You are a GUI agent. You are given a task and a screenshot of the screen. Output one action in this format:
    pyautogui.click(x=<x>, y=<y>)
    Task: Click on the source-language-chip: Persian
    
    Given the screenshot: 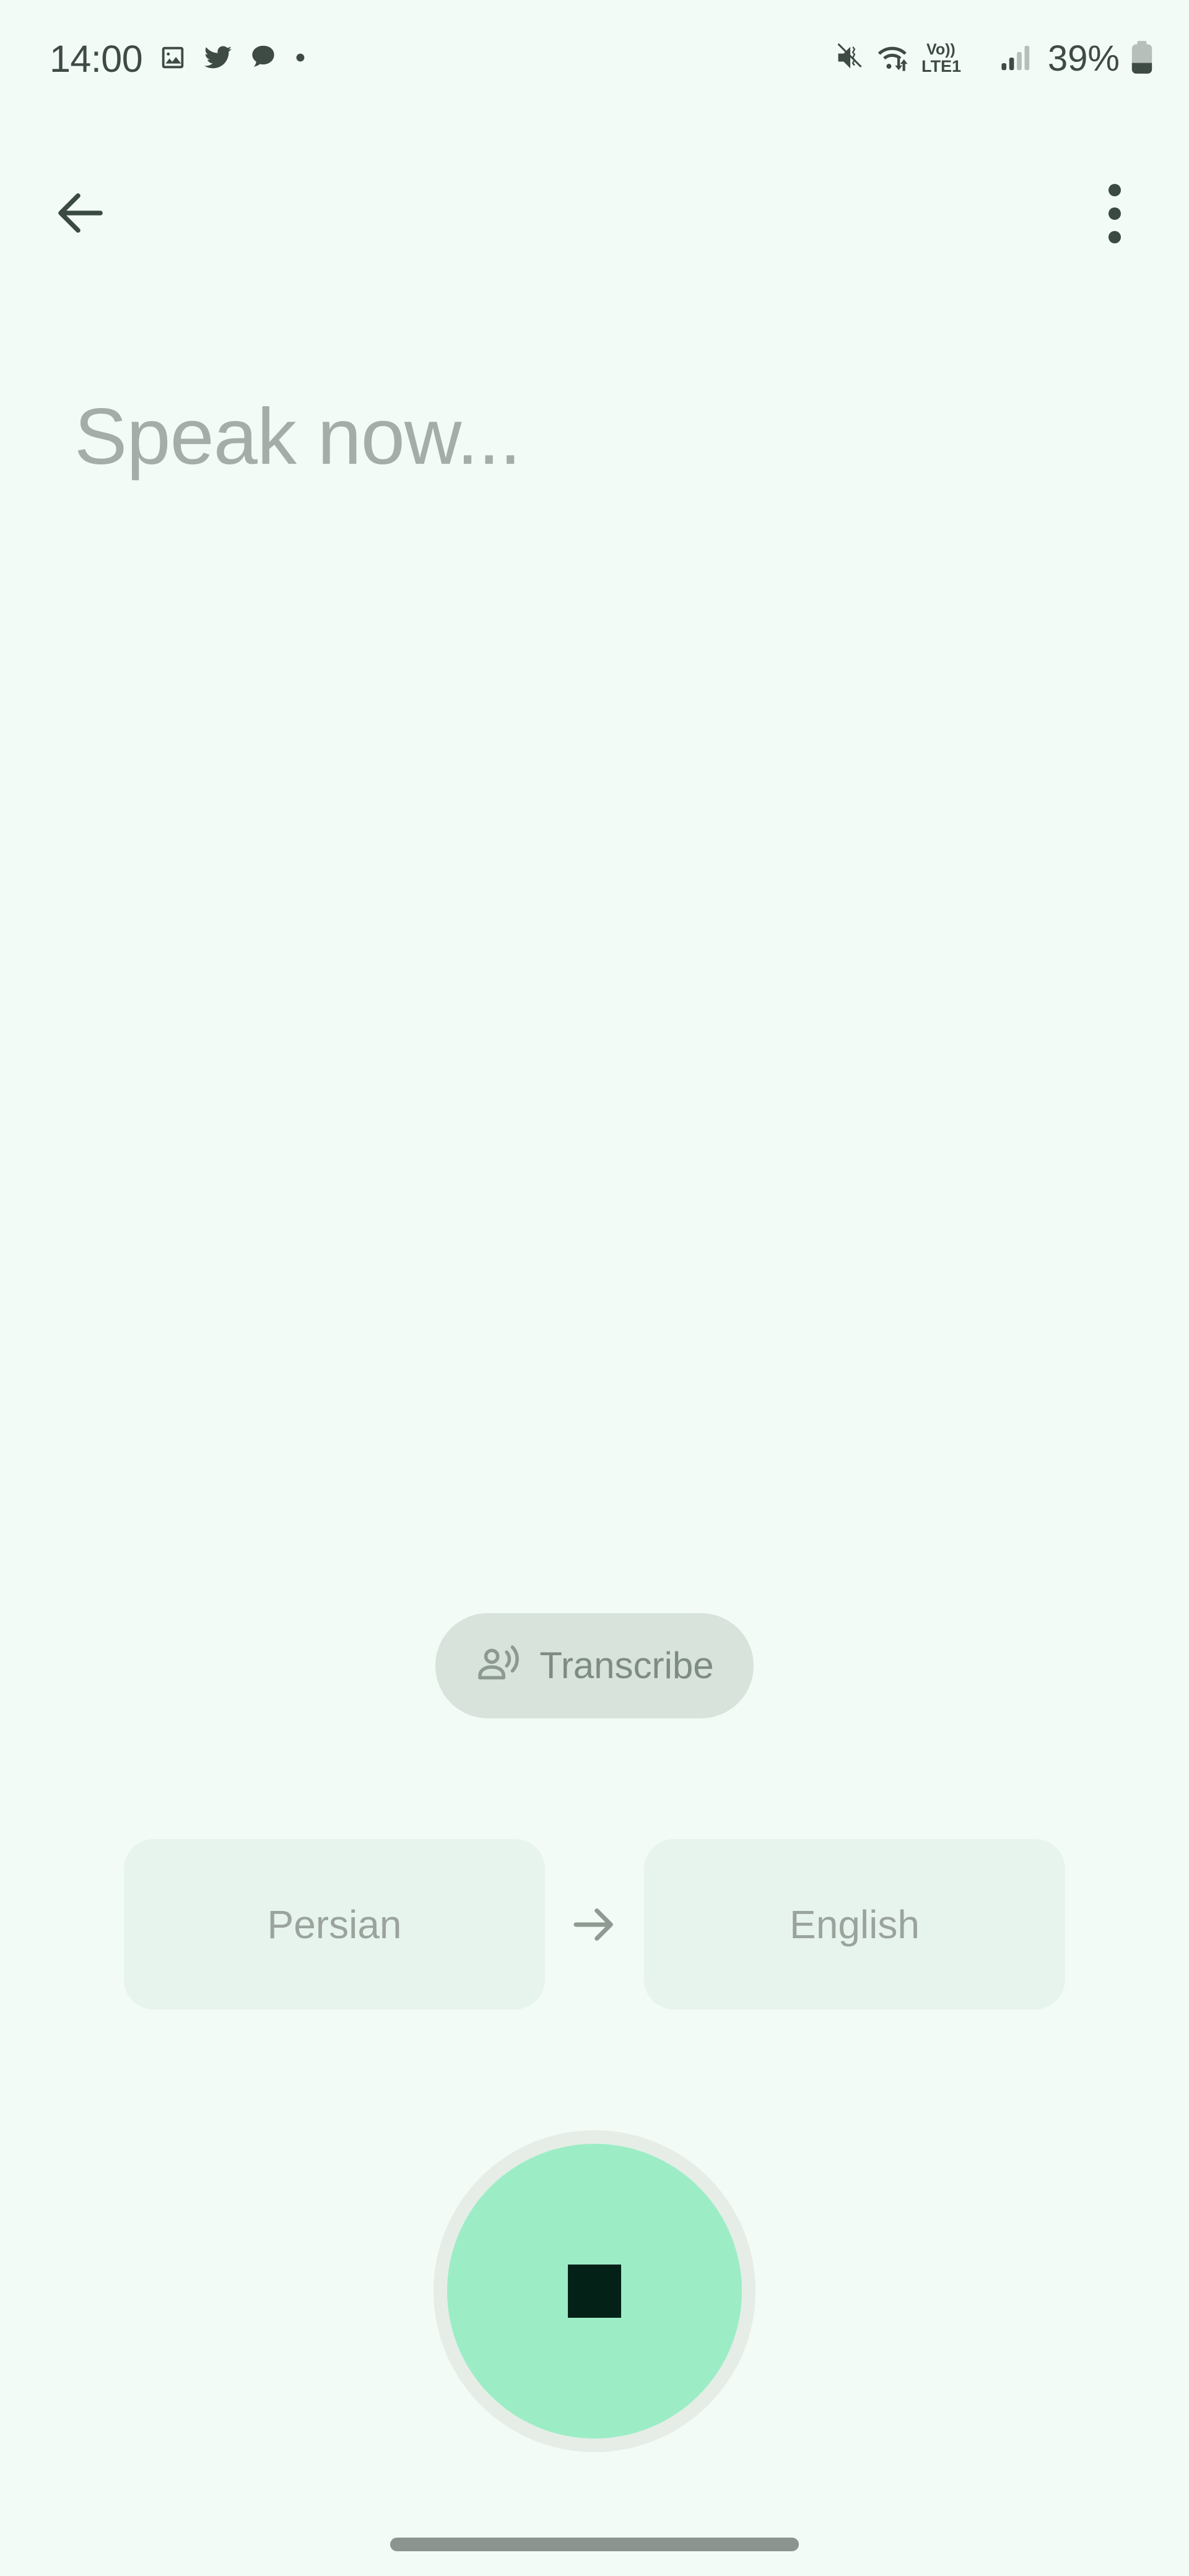 What is the action you would take?
    pyautogui.click(x=334, y=1924)
    